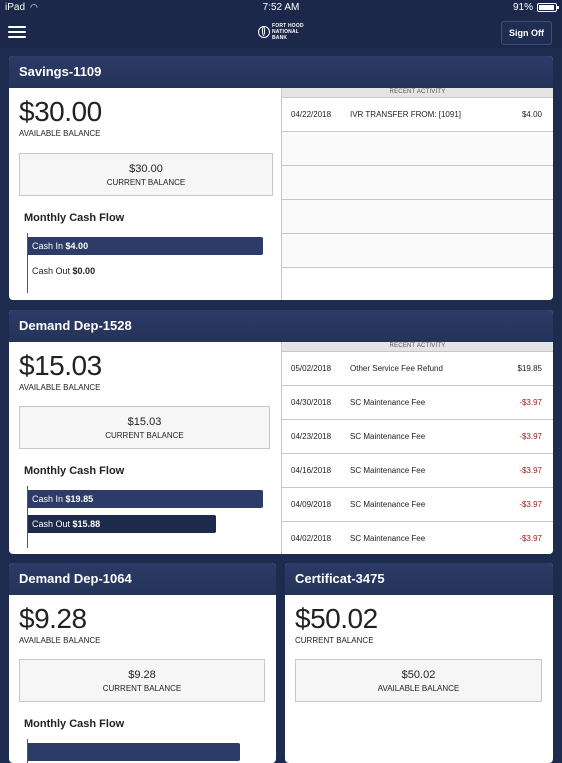 The height and width of the screenshot is (763, 562). What do you see at coordinates (122, 524) in the screenshot?
I see `cash-out-bar: Cash Out $15.88` at bounding box center [122, 524].